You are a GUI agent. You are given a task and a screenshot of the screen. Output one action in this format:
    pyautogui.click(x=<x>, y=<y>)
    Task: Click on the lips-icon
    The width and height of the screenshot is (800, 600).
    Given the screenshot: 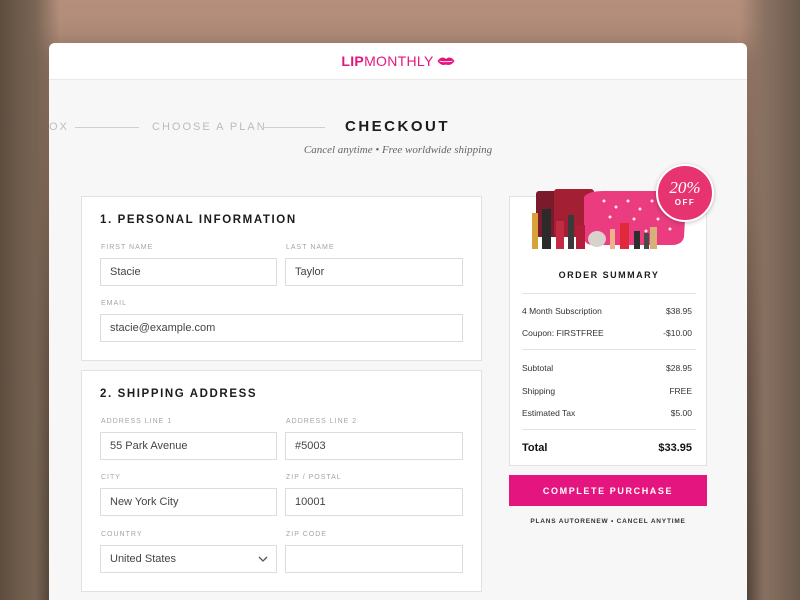 What is the action you would take?
    pyautogui.click(x=446, y=61)
    